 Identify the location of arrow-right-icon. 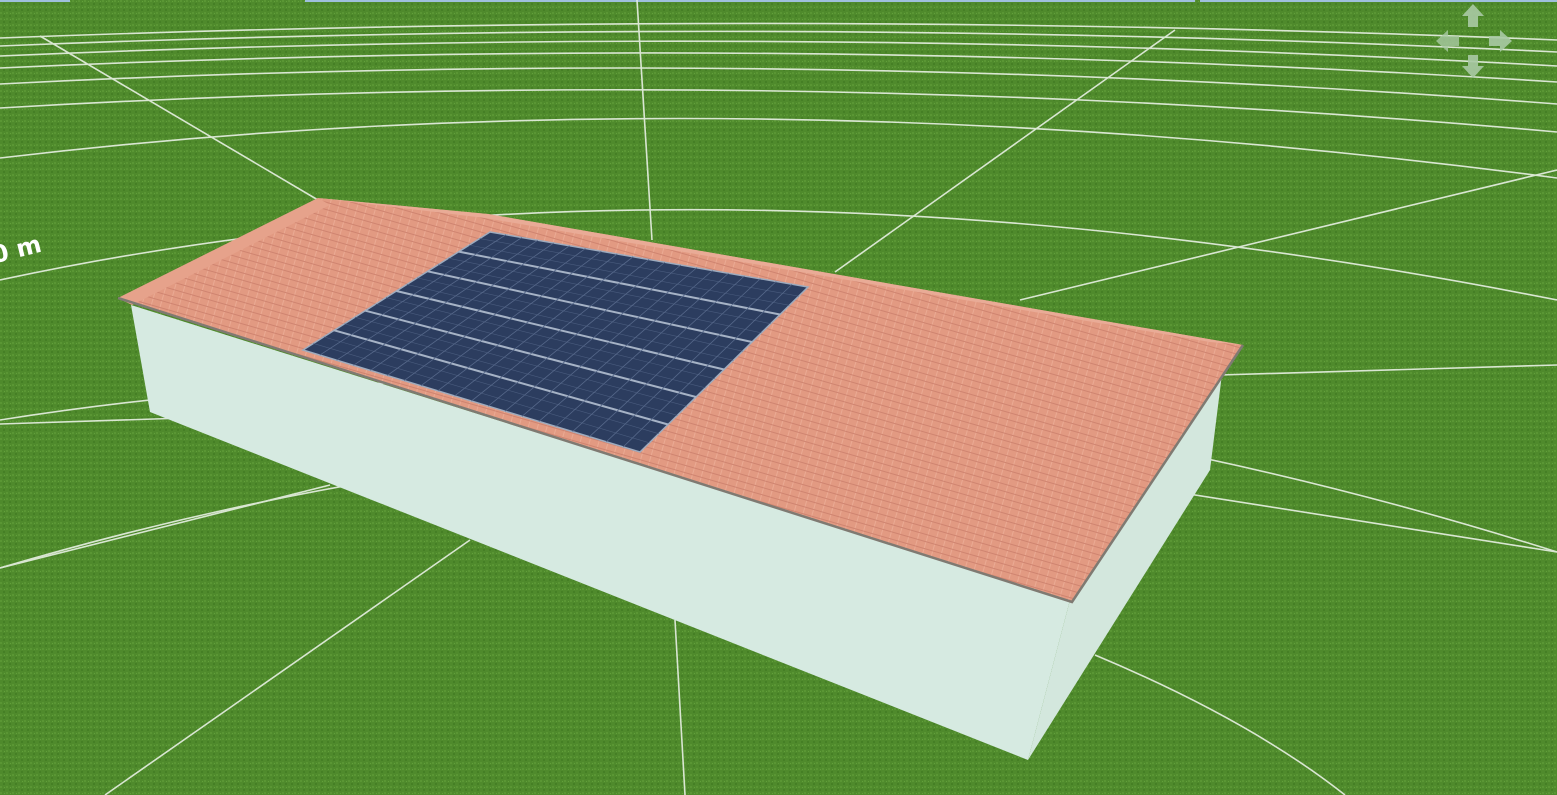
(1500, 41).